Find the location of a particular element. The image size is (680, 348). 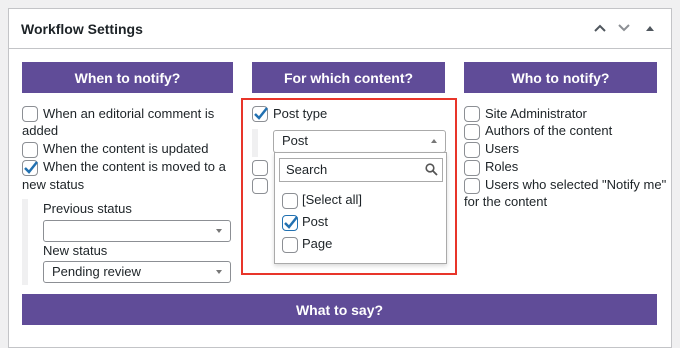

content-moved-label-line2: new status is located at coordinates (53, 184).